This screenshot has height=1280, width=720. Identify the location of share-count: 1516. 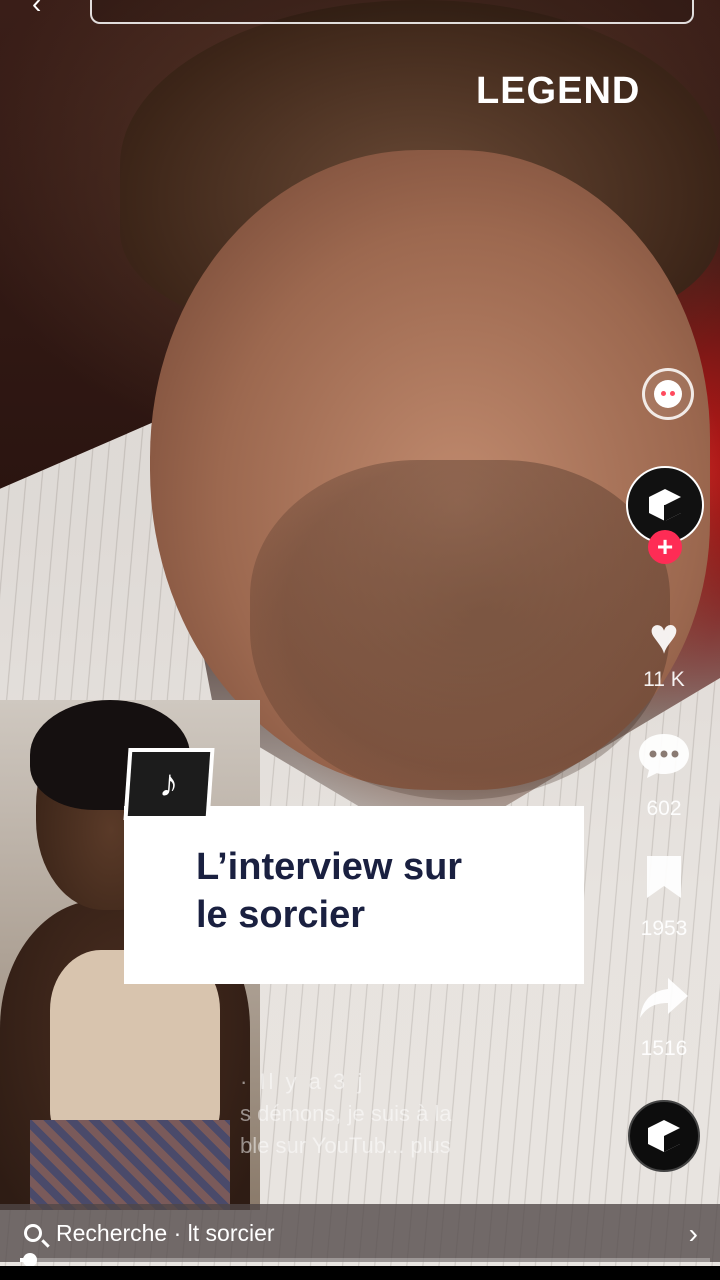
(664, 1048).